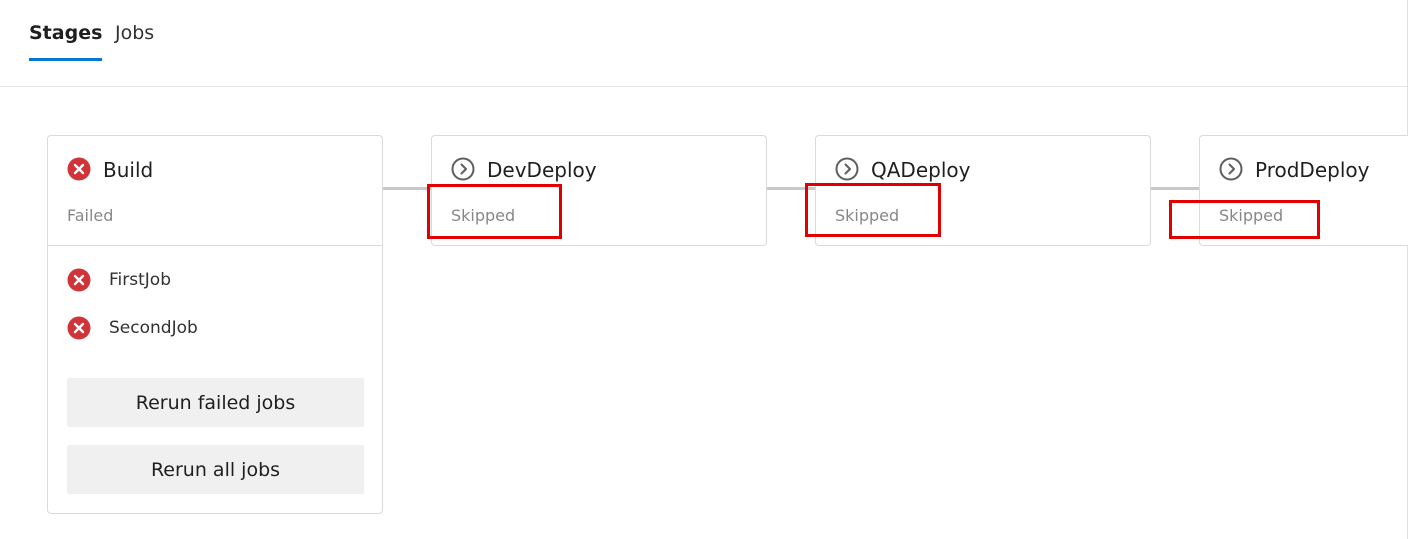 The image size is (1421, 539). I want to click on tab-stages-label: Stages, so click(66, 33).